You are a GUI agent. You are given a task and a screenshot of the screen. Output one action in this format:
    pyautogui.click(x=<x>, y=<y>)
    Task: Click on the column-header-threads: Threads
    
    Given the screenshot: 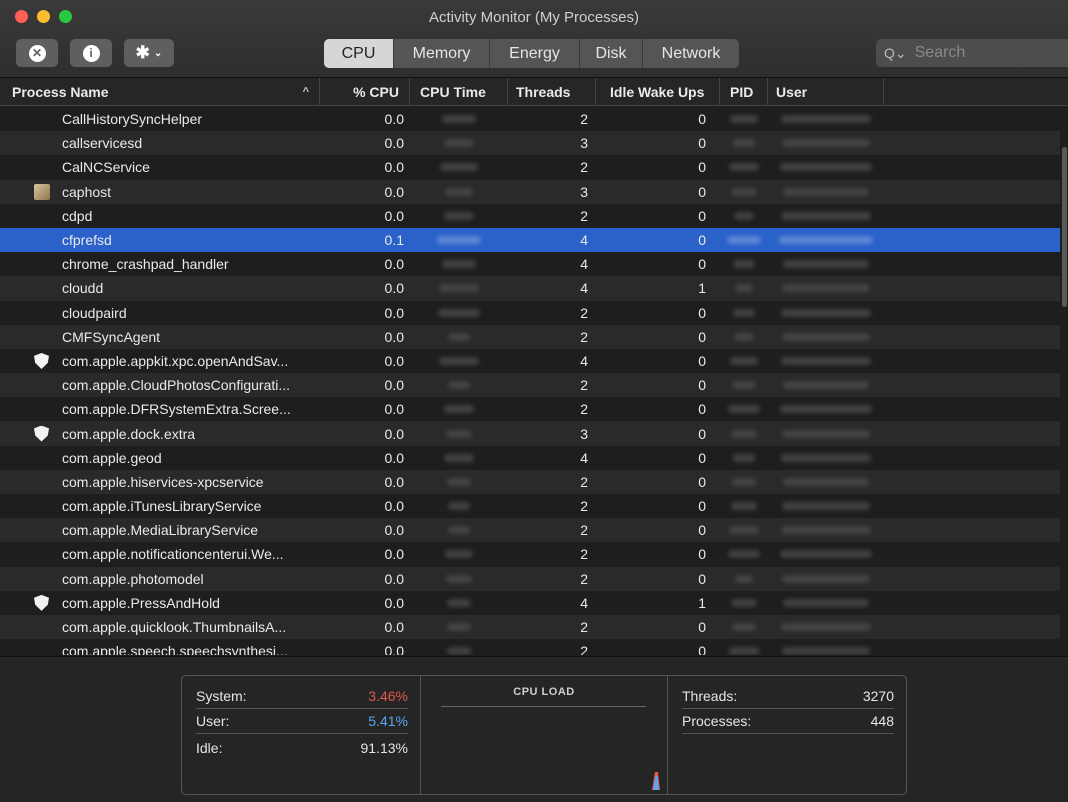 What is the action you would take?
    pyautogui.click(x=552, y=91)
    